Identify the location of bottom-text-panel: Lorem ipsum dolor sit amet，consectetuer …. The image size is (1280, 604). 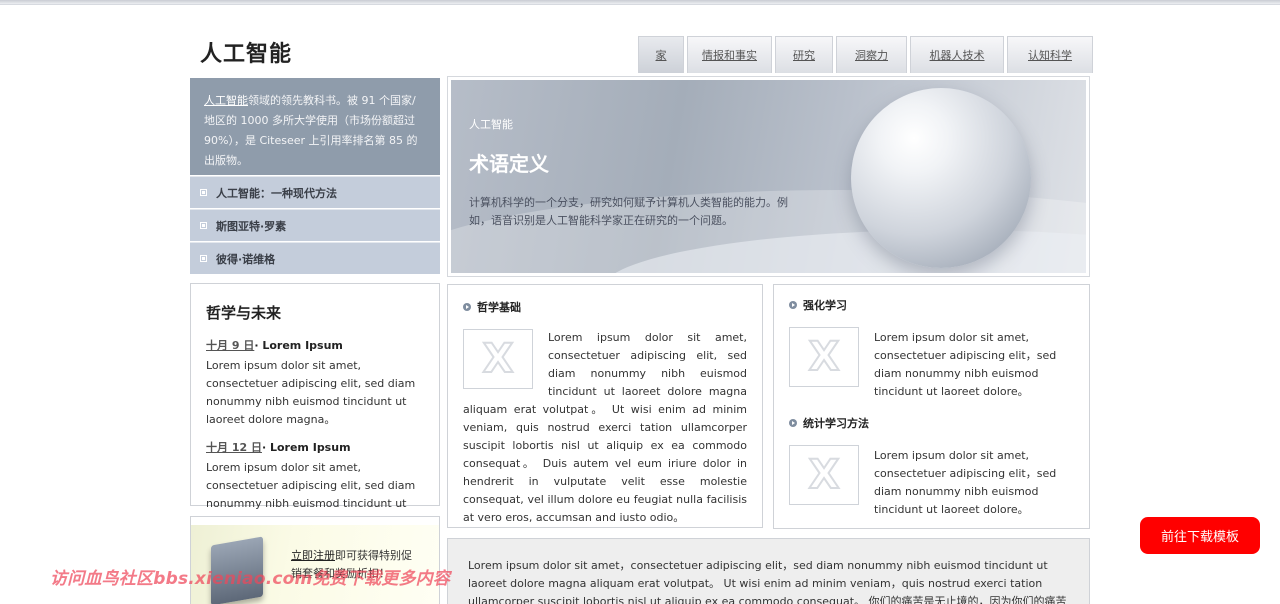
(768, 571).